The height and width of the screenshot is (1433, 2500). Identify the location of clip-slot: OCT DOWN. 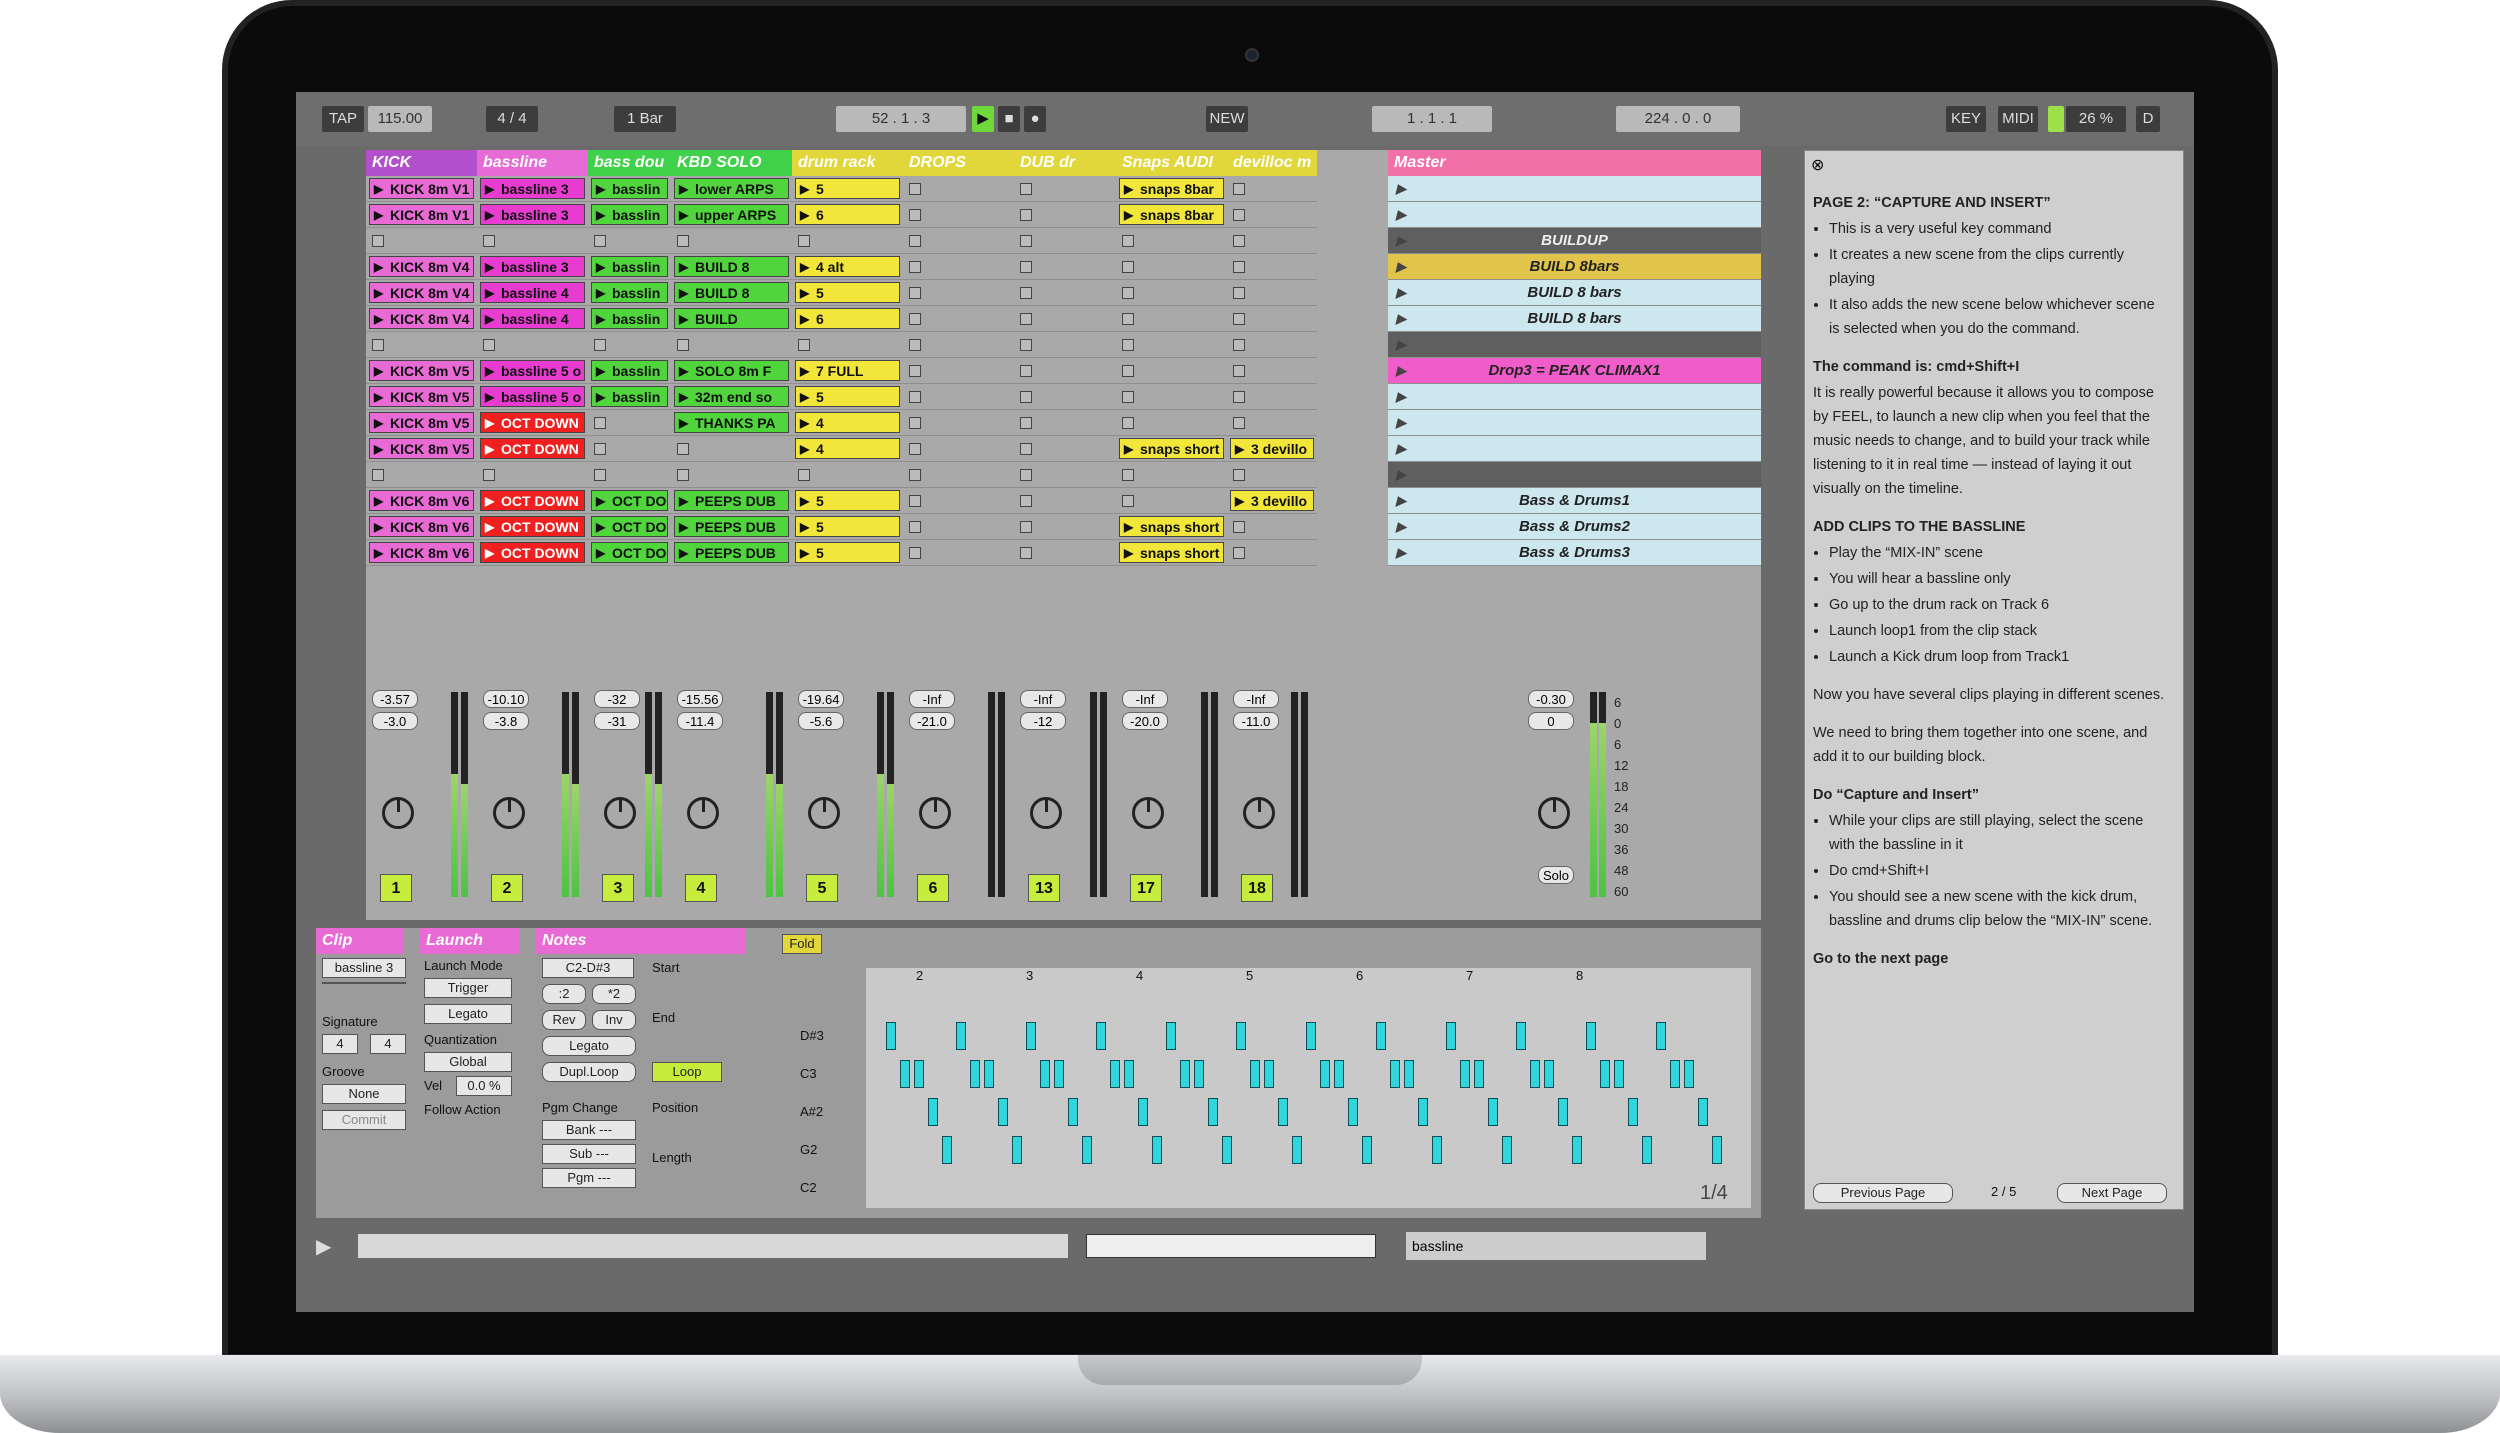
(532, 501).